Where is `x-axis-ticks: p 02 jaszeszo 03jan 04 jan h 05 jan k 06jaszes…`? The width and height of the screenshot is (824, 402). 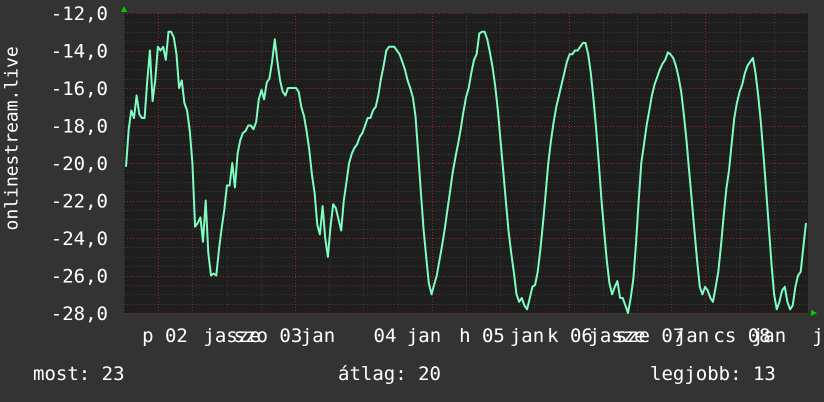
x-axis-ticks: p 02 jaszeszo 03jan 04 jan h 05 jan k 06jaszes… is located at coordinates (483, 336).